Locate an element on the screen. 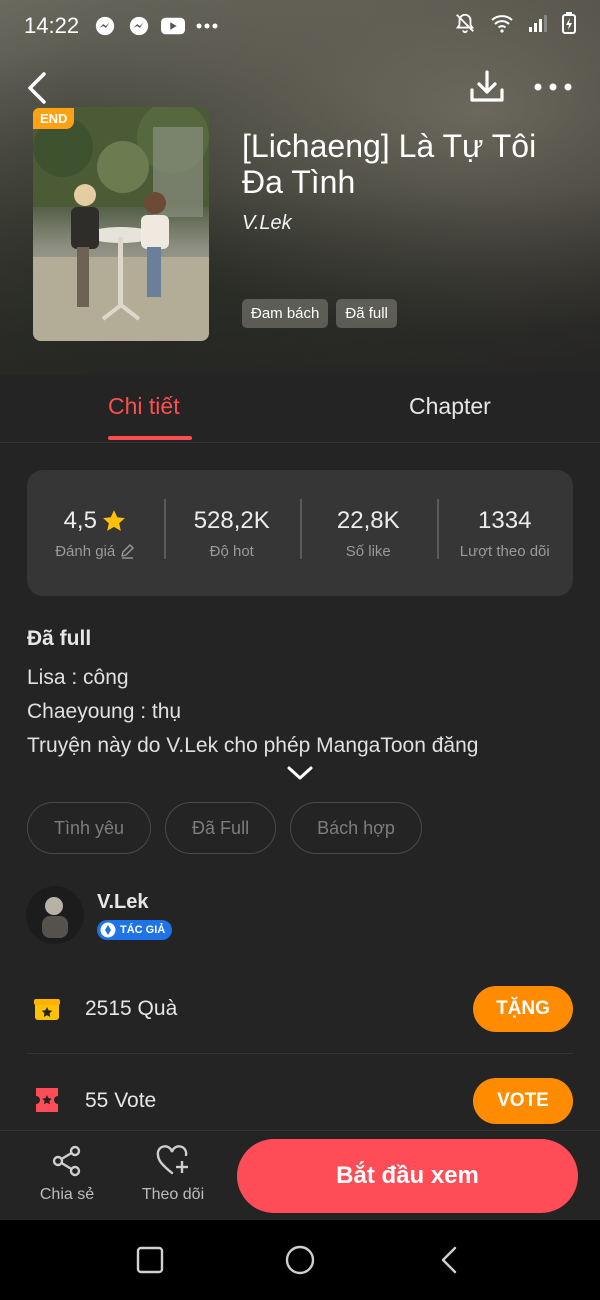 The height and width of the screenshot is (1300, 600). followers-label: Lượt theo dõi is located at coordinates (504, 551).